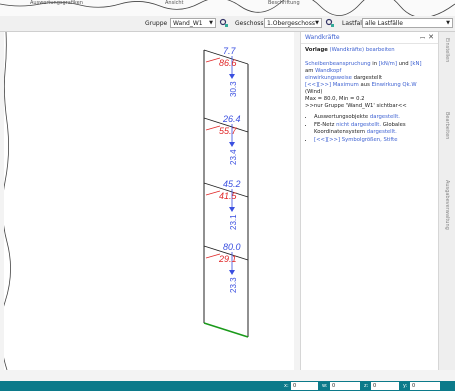 The image size is (455, 391). Describe the element at coordinates (388, 64) in the screenshot. I see `unit-knm-link: [kN/m]` at that location.